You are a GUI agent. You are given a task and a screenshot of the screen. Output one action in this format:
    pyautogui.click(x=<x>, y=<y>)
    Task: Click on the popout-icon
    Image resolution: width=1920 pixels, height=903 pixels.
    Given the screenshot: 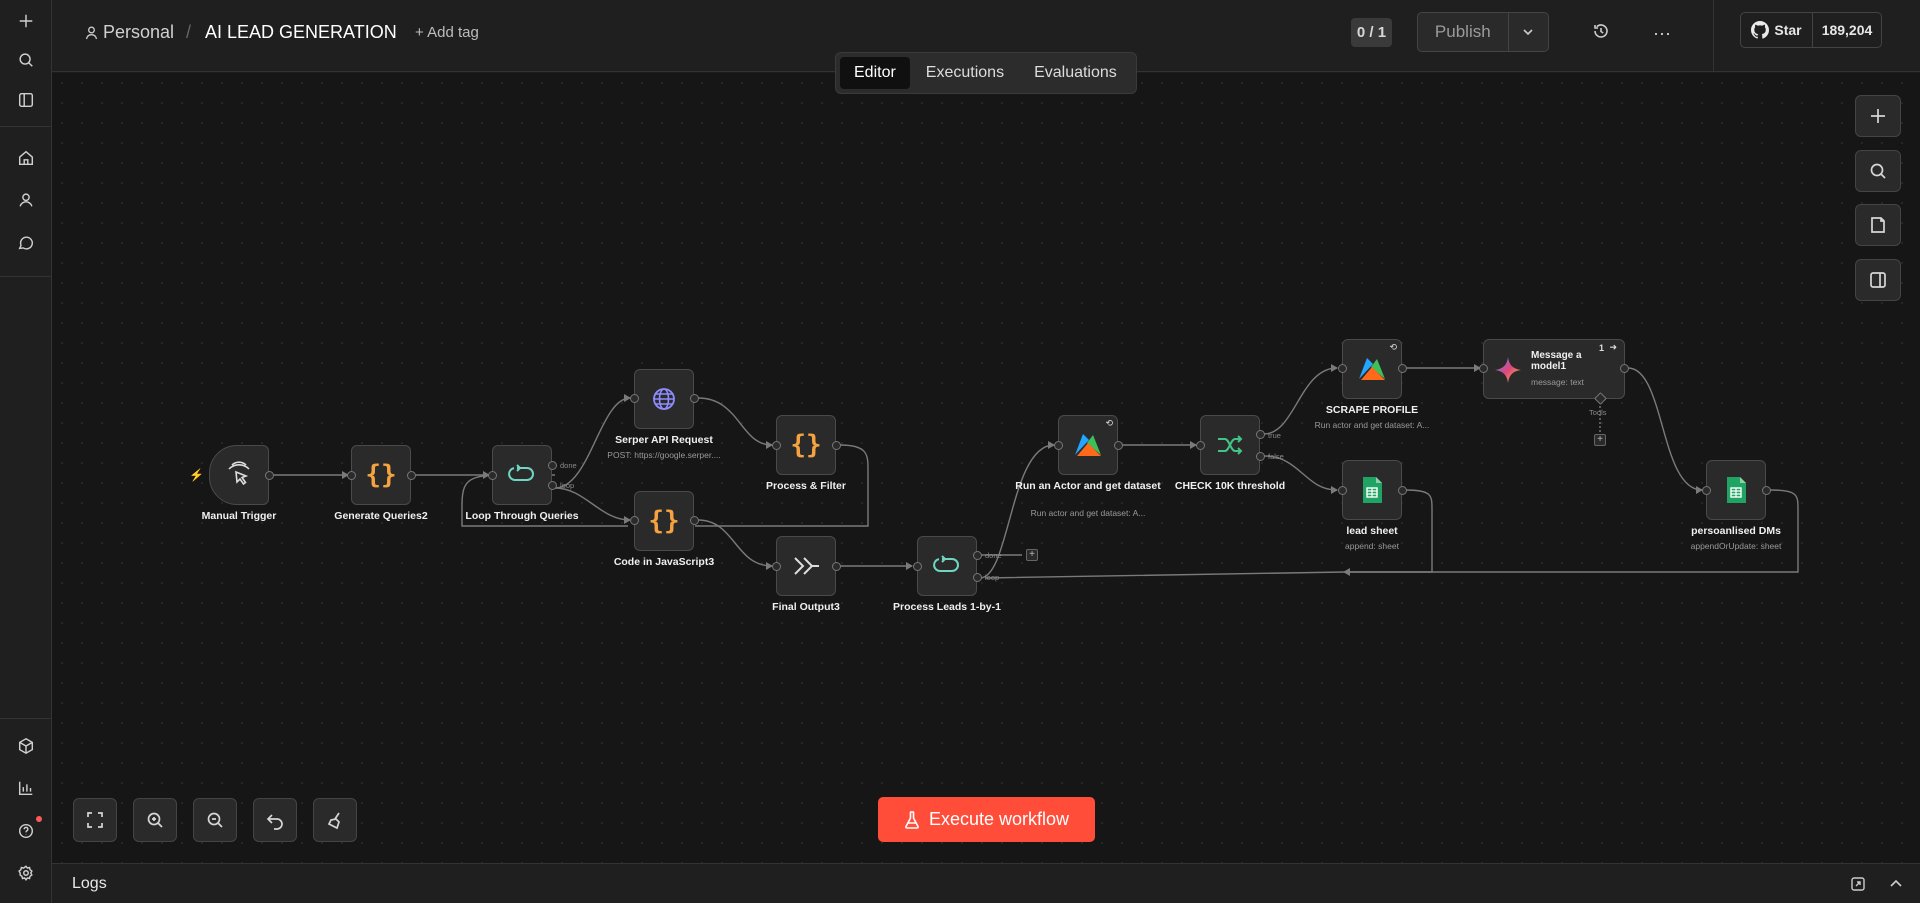 What is the action you would take?
    pyautogui.click(x=1858, y=886)
    